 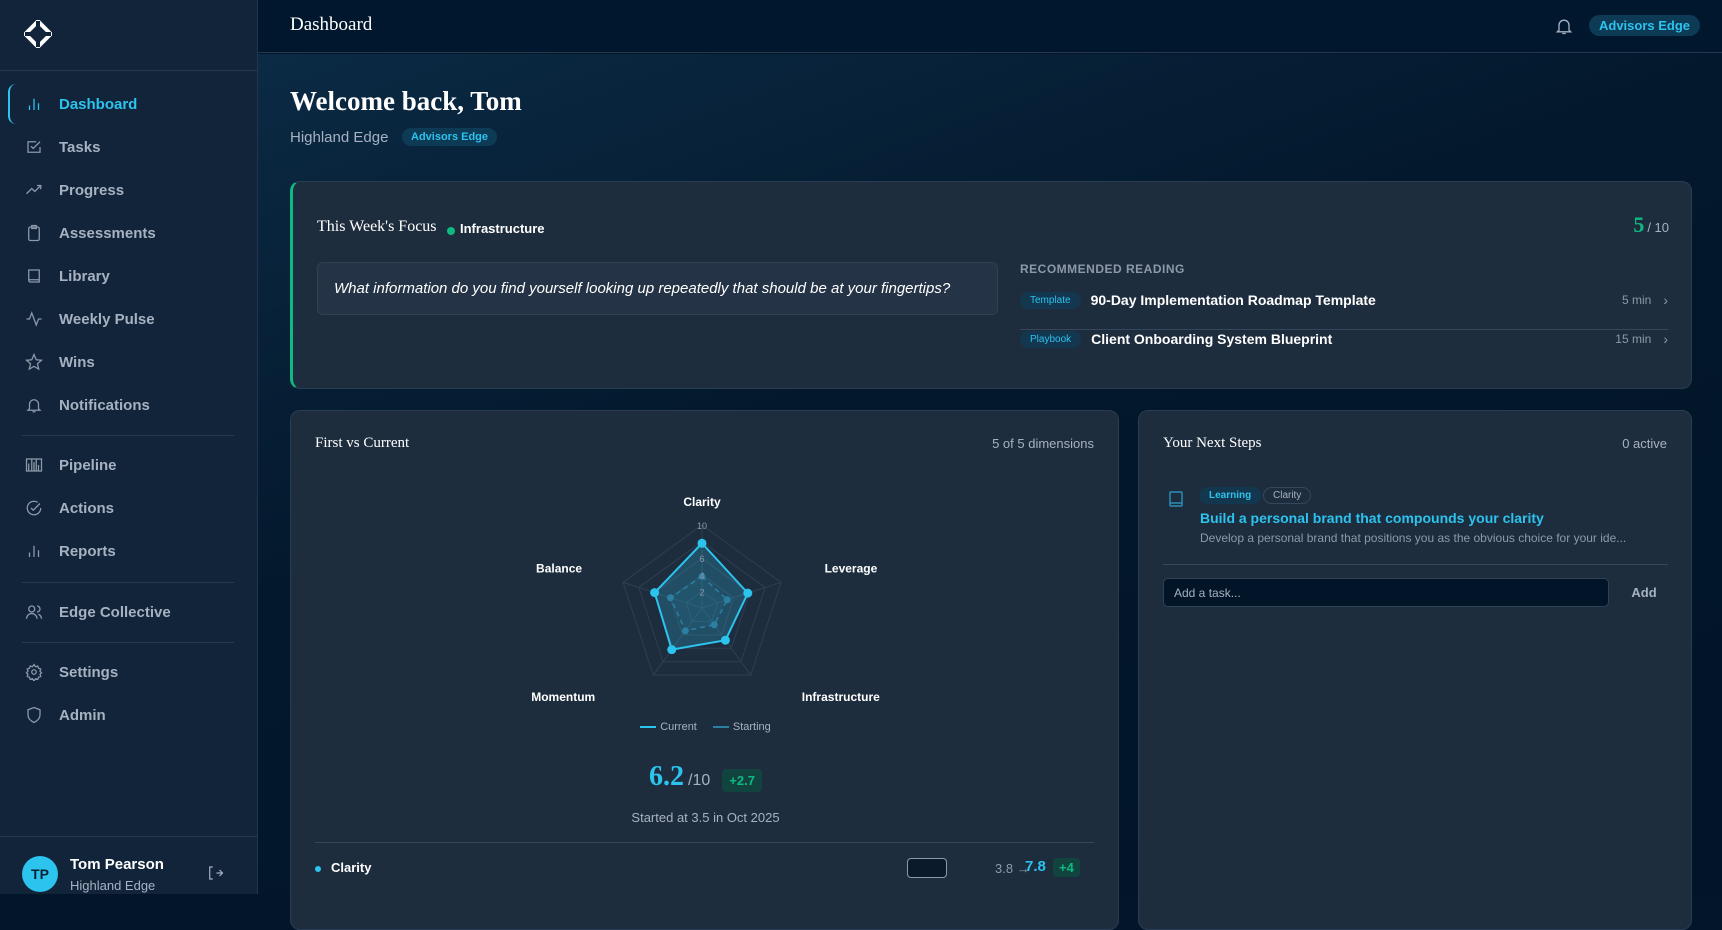 I want to click on columns-icon, so click(x=34, y=465).